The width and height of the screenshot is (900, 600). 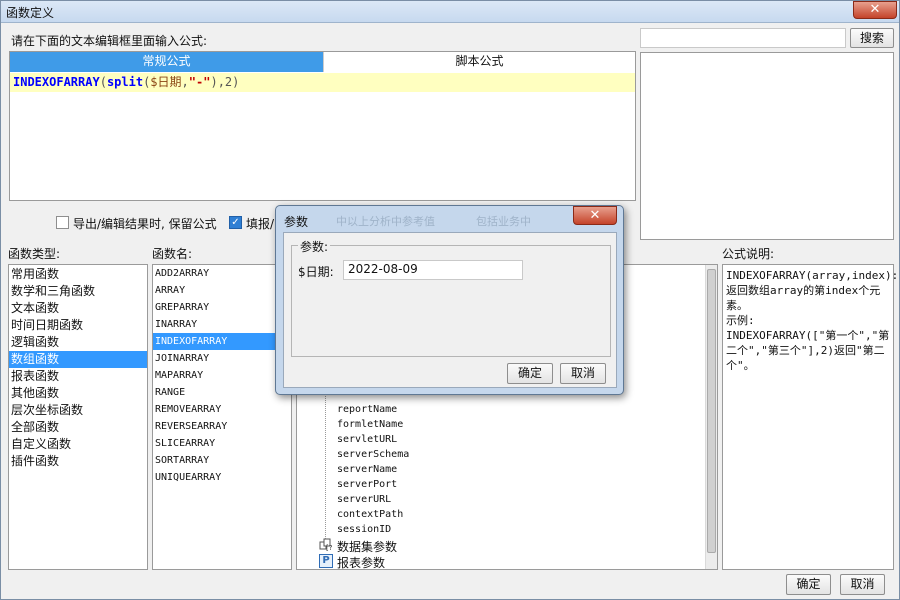 What do you see at coordinates (260, 224) in the screenshot?
I see `fill-option-label: 填报/` at bounding box center [260, 224].